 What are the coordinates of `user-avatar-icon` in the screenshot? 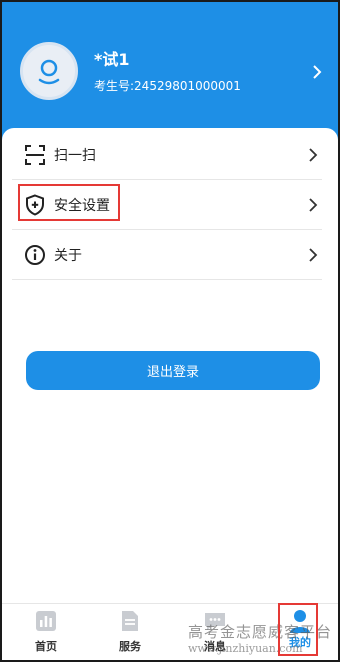 It's located at (49, 72).